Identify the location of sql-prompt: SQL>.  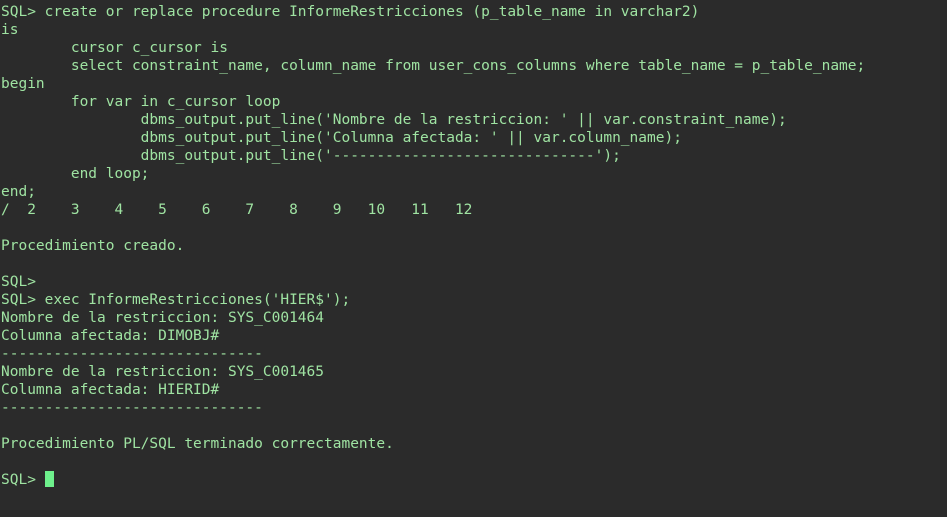
(23, 480).